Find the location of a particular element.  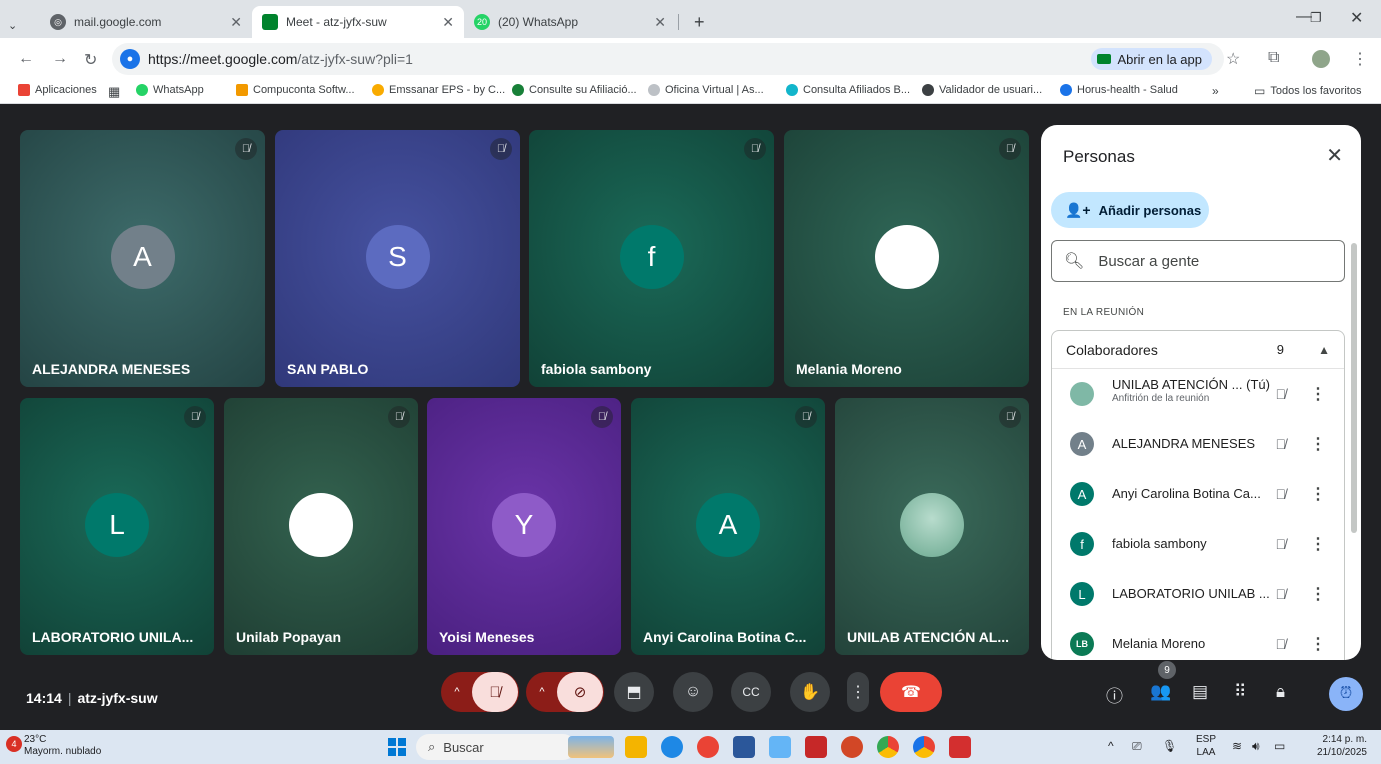

profile-avatar is located at coordinates (1321, 59).